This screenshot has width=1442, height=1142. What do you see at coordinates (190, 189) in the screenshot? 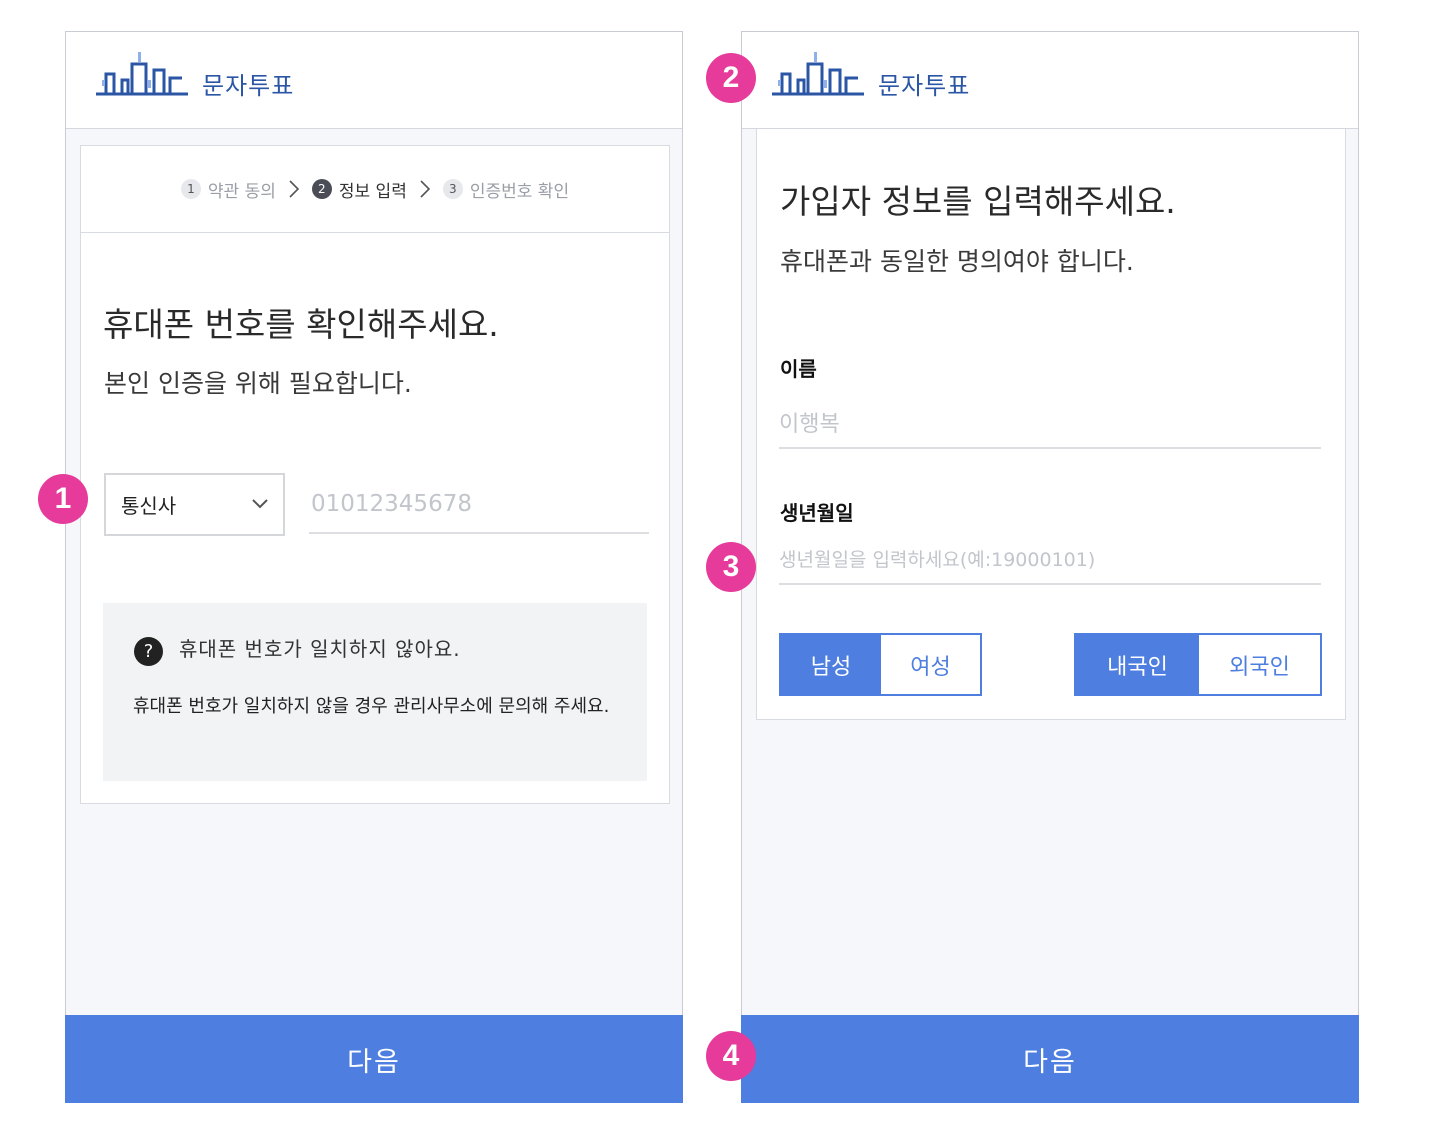
I see `step-number: 1` at bounding box center [190, 189].